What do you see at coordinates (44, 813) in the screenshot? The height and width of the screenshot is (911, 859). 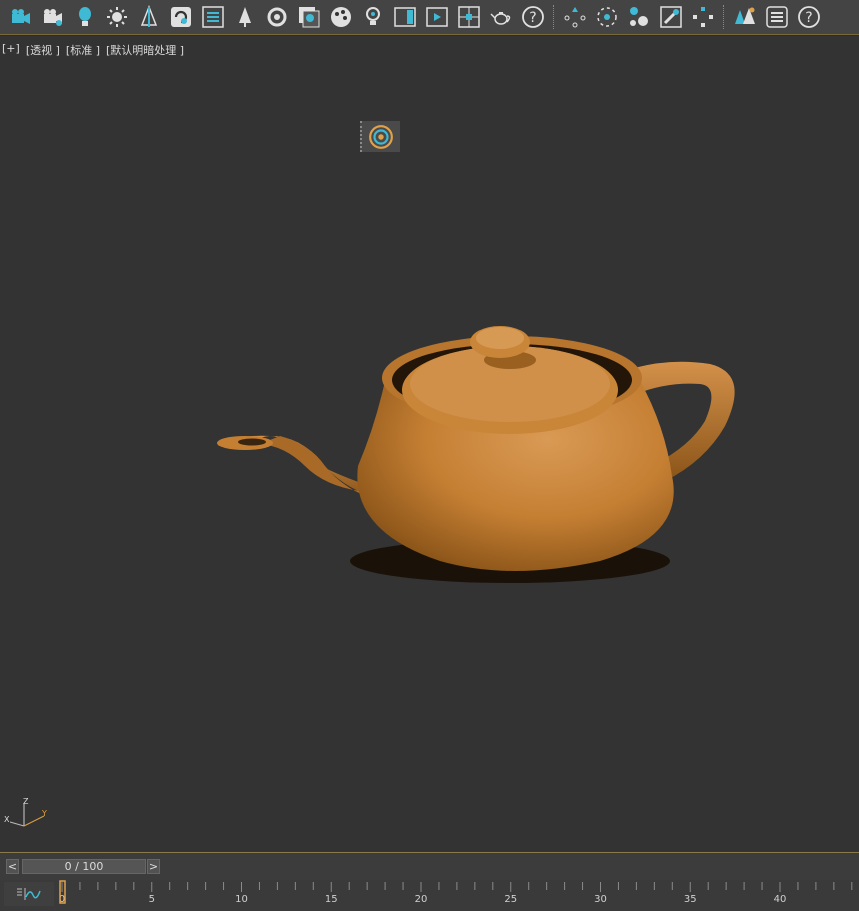 I see `axis-y-label: Y` at bounding box center [44, 813].